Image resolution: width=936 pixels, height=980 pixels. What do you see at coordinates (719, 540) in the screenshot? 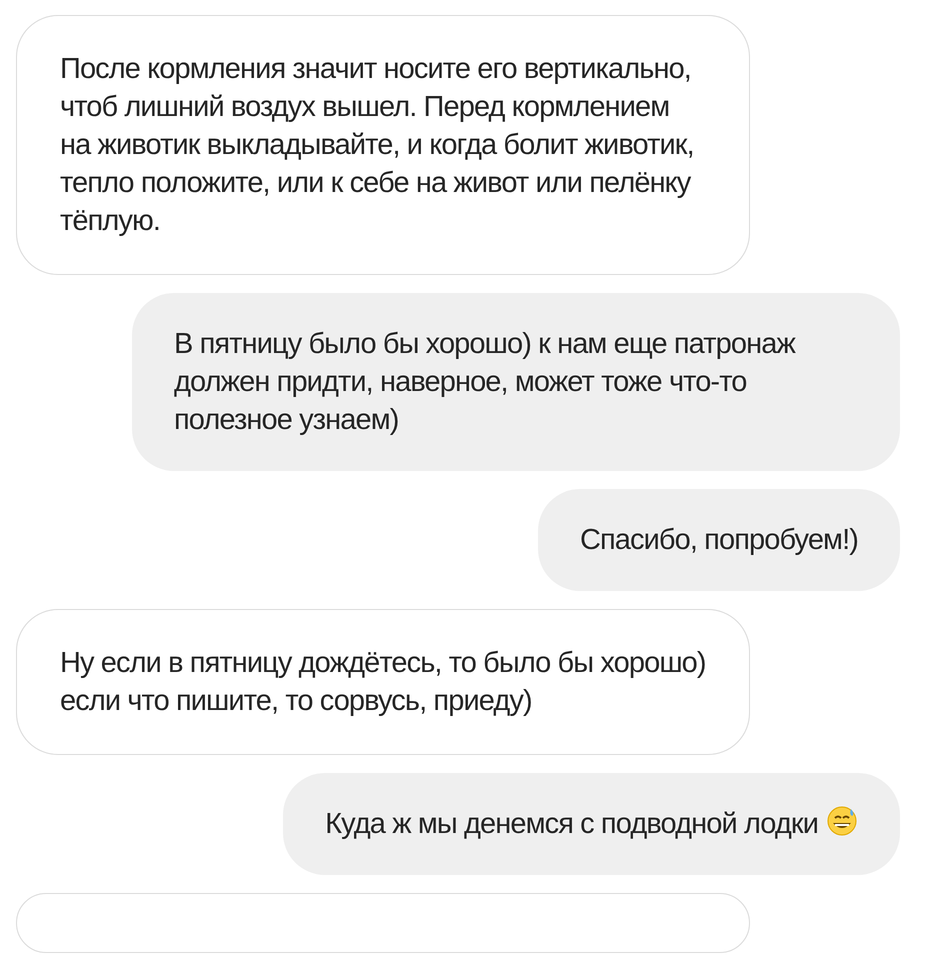
I see `message-text: Спасибо, попробуем!)` at bounding box center [719, 540].